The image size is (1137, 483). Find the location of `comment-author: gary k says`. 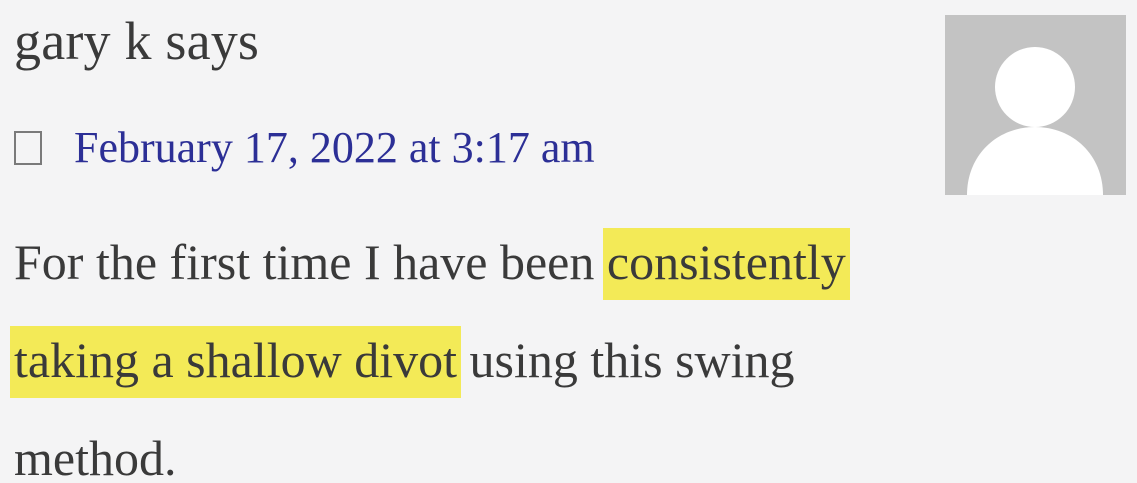

comment-author: gary k says is located at coordinates (137, 41).